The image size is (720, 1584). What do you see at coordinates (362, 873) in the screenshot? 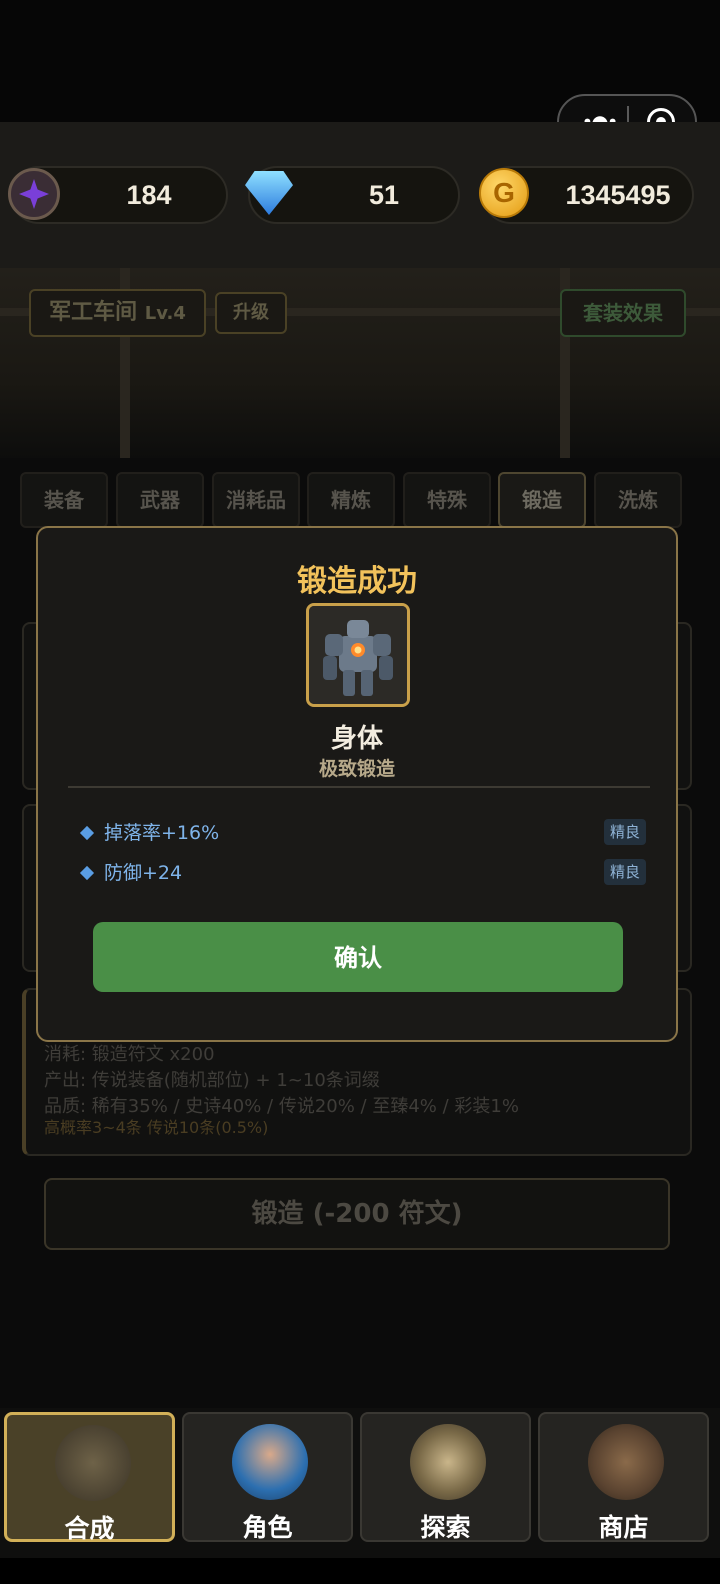
I see `attribute-row: 防御+24 精良` at bounding box center [362, 873].